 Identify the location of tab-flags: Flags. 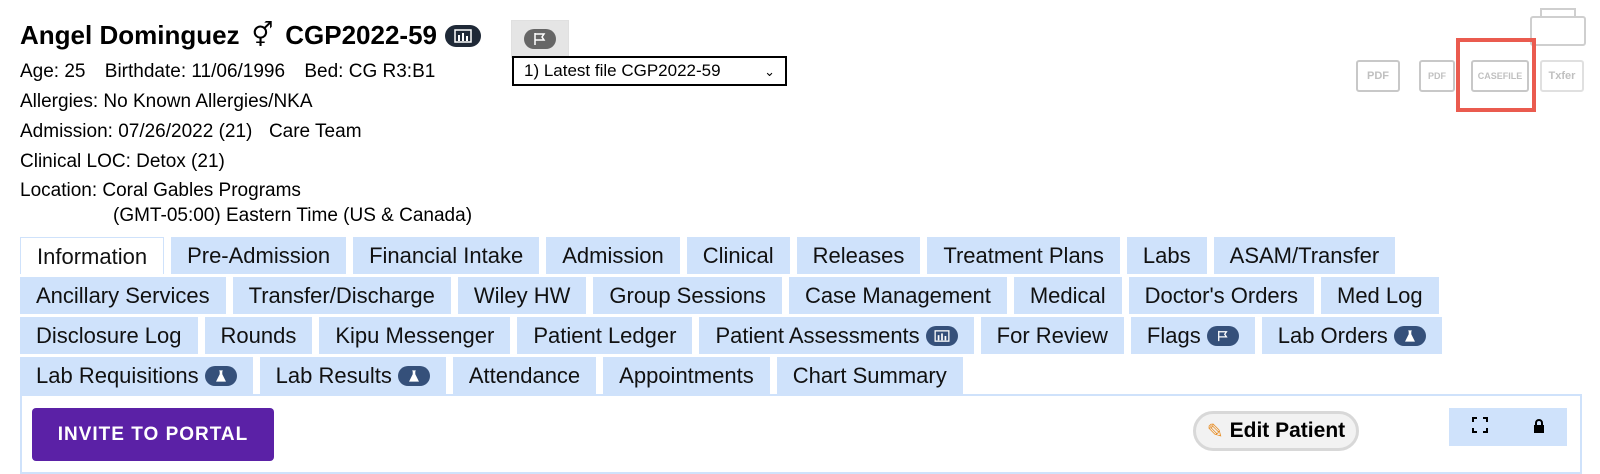
(1192, 335).